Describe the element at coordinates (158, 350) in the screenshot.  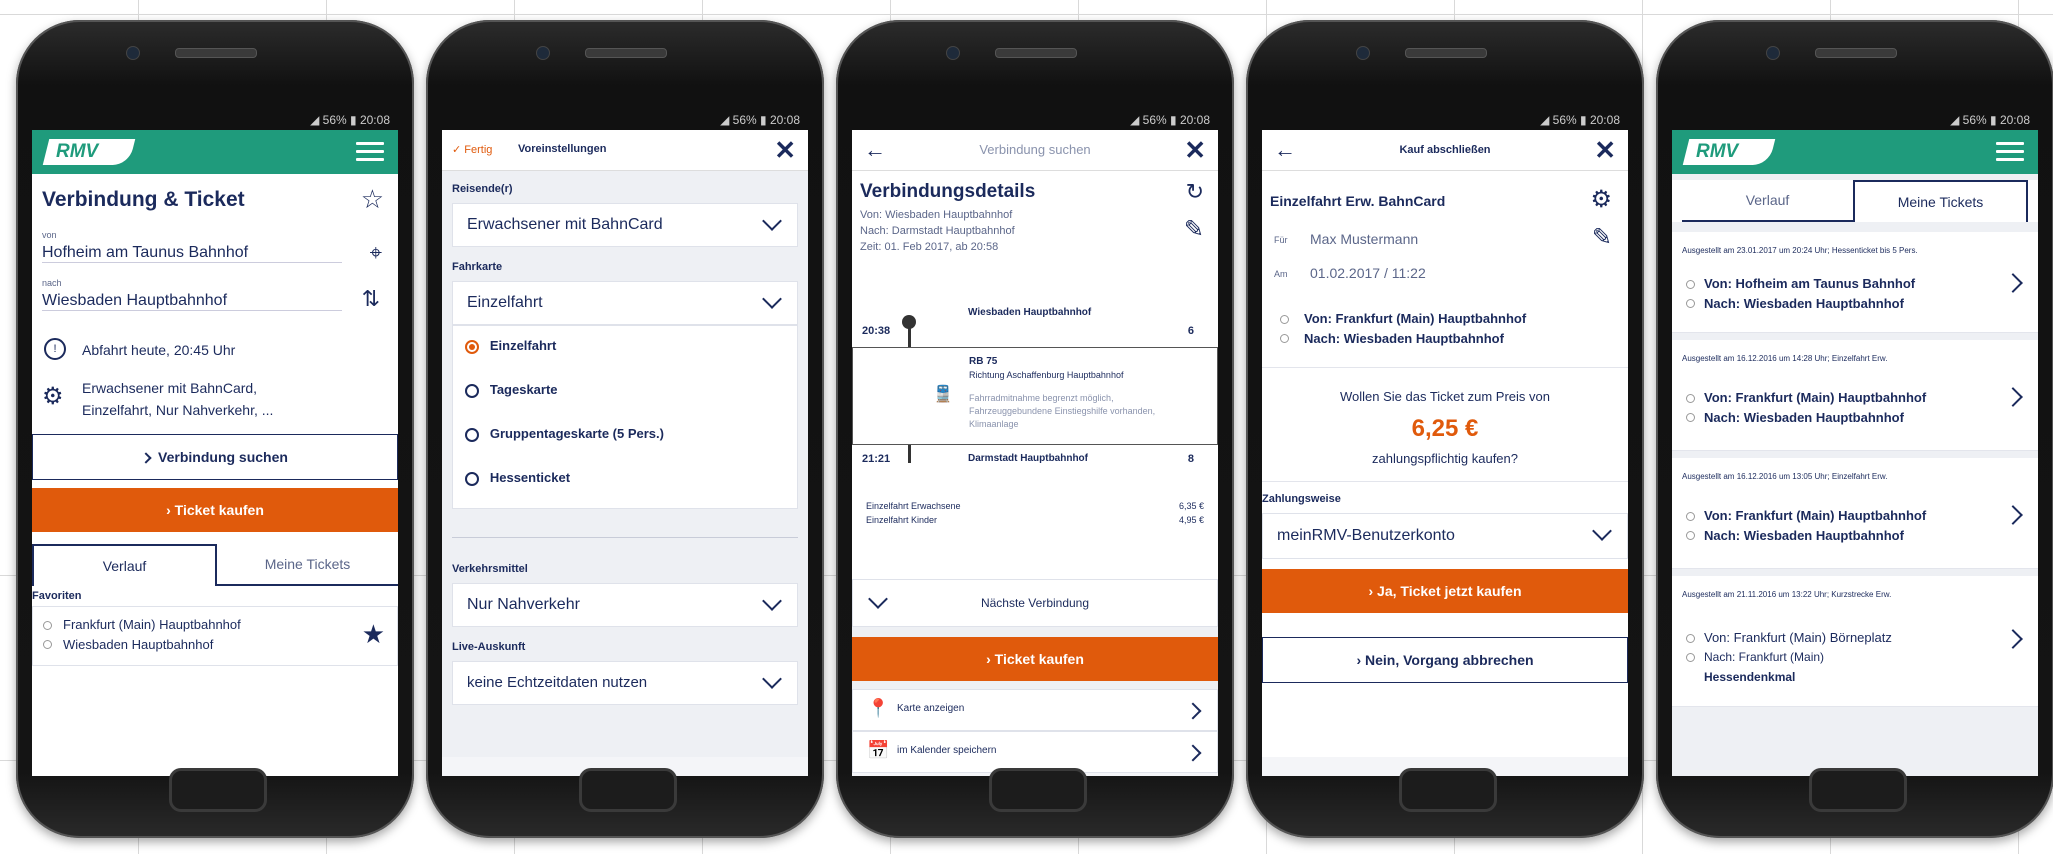
I see `departure-text: Abfahrt heute, 20:45 Uhr` at that location.